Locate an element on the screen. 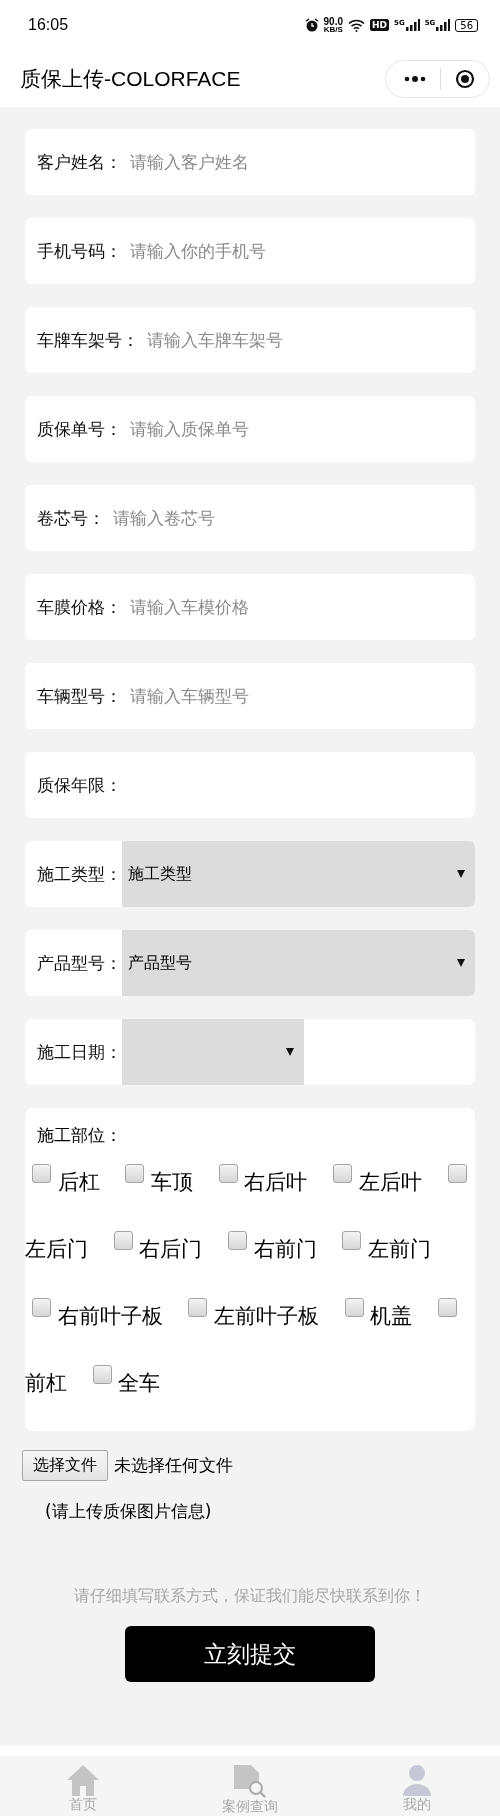 The height and width of the screenshot is (1816, 500). input-field: 请输入卷芯号 is located at coordinates (290, 518).